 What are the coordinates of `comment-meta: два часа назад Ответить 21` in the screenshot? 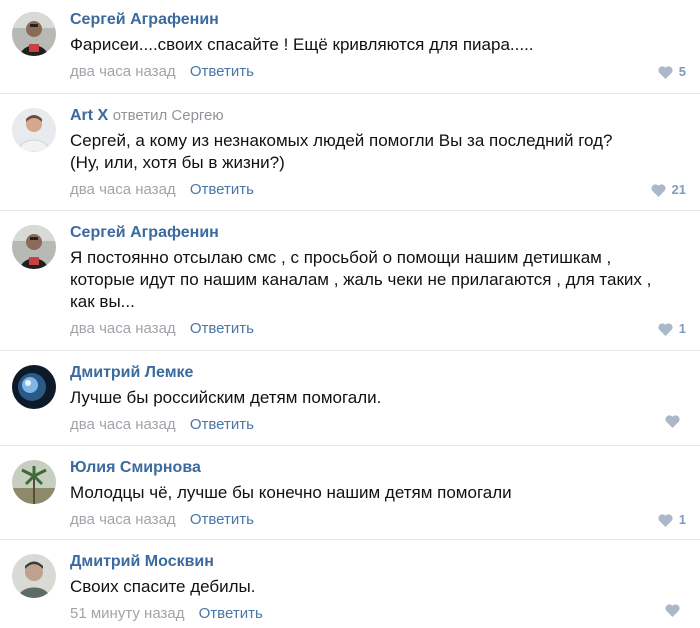 It's located at (378, 190).